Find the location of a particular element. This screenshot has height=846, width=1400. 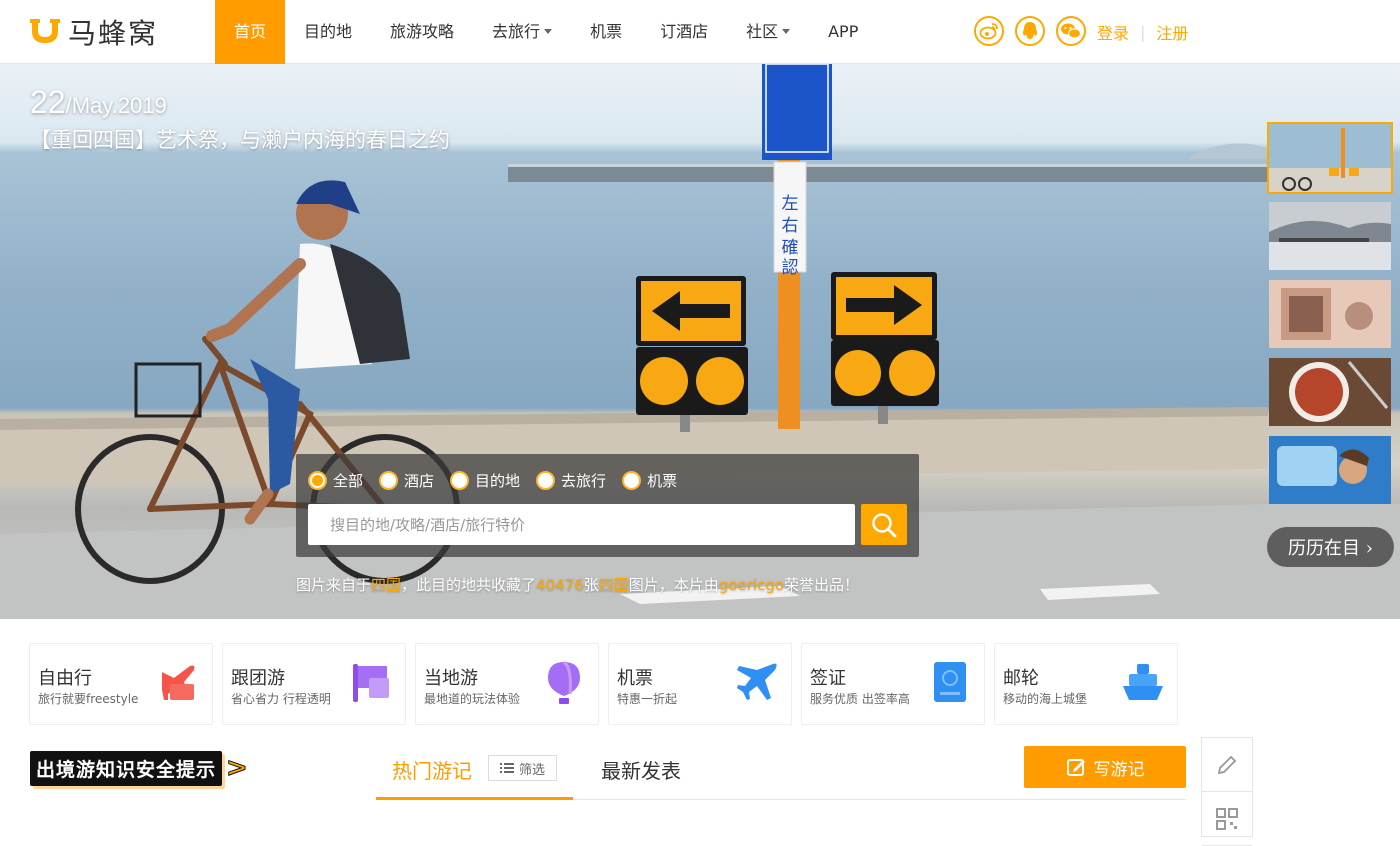

tab-latest-posts: 最新发表 is located at coordinates (641, 769).